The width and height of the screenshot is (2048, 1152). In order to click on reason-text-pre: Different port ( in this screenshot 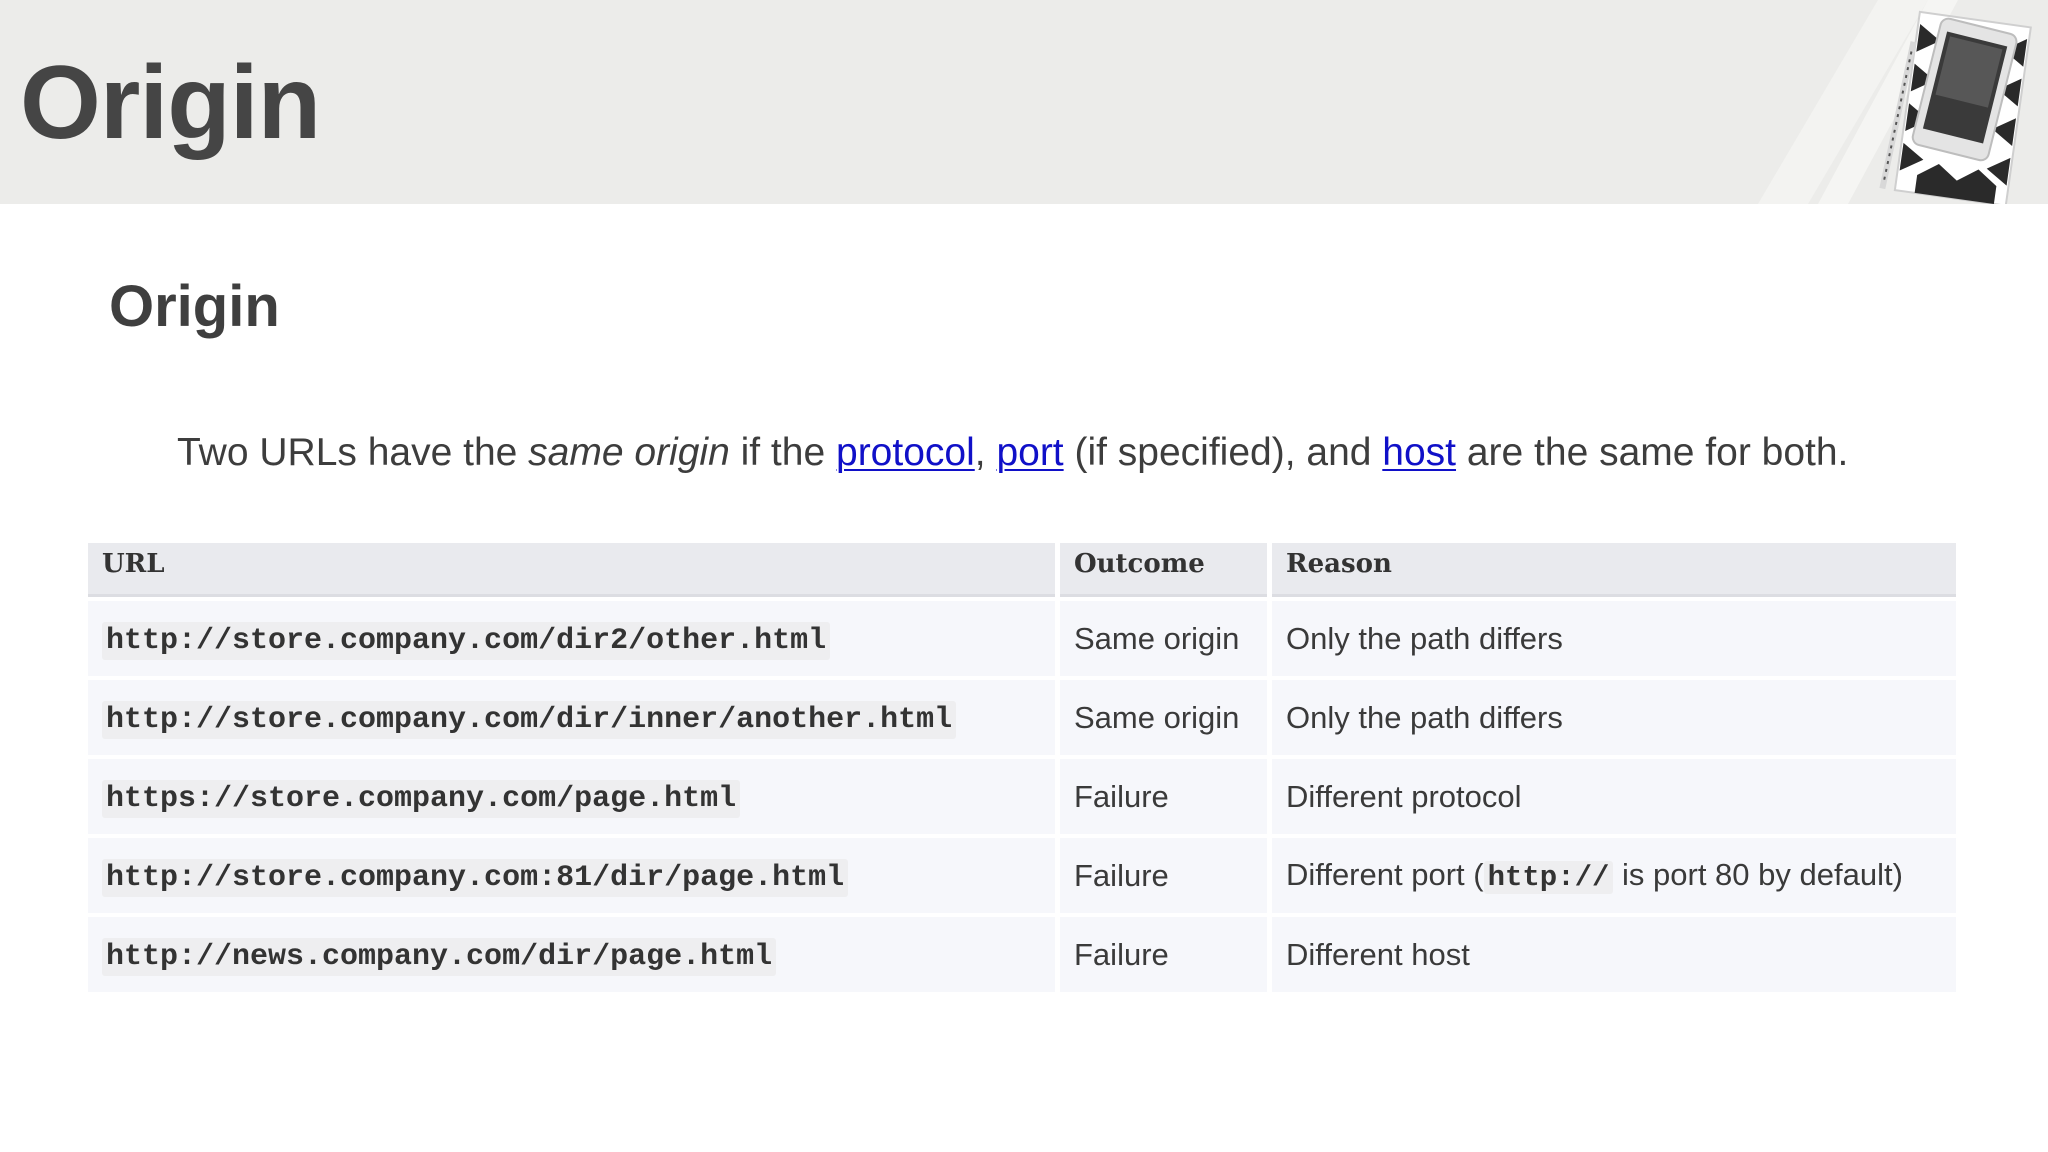, I will do `click(1385, 874)`.